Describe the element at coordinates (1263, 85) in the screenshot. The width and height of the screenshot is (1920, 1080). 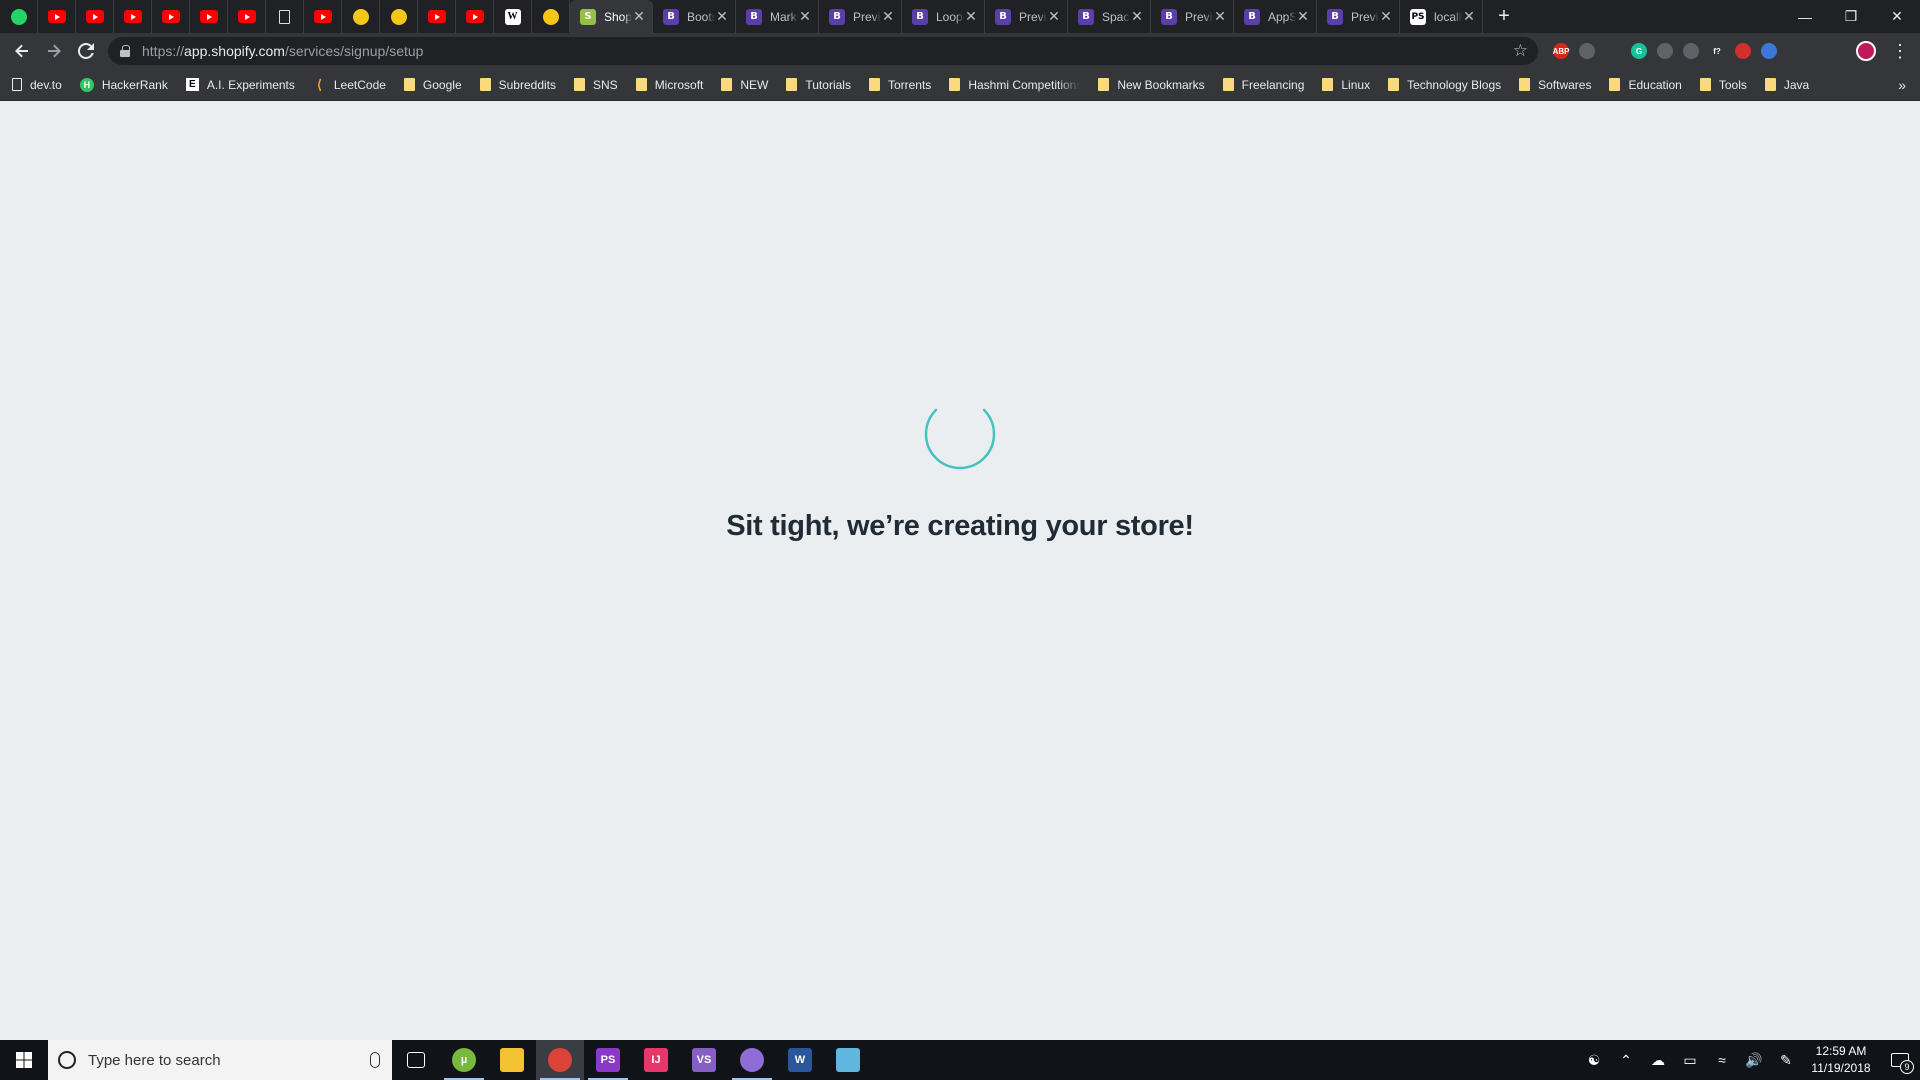
I see `bookmark-freelancing: Freelancing` at that location.